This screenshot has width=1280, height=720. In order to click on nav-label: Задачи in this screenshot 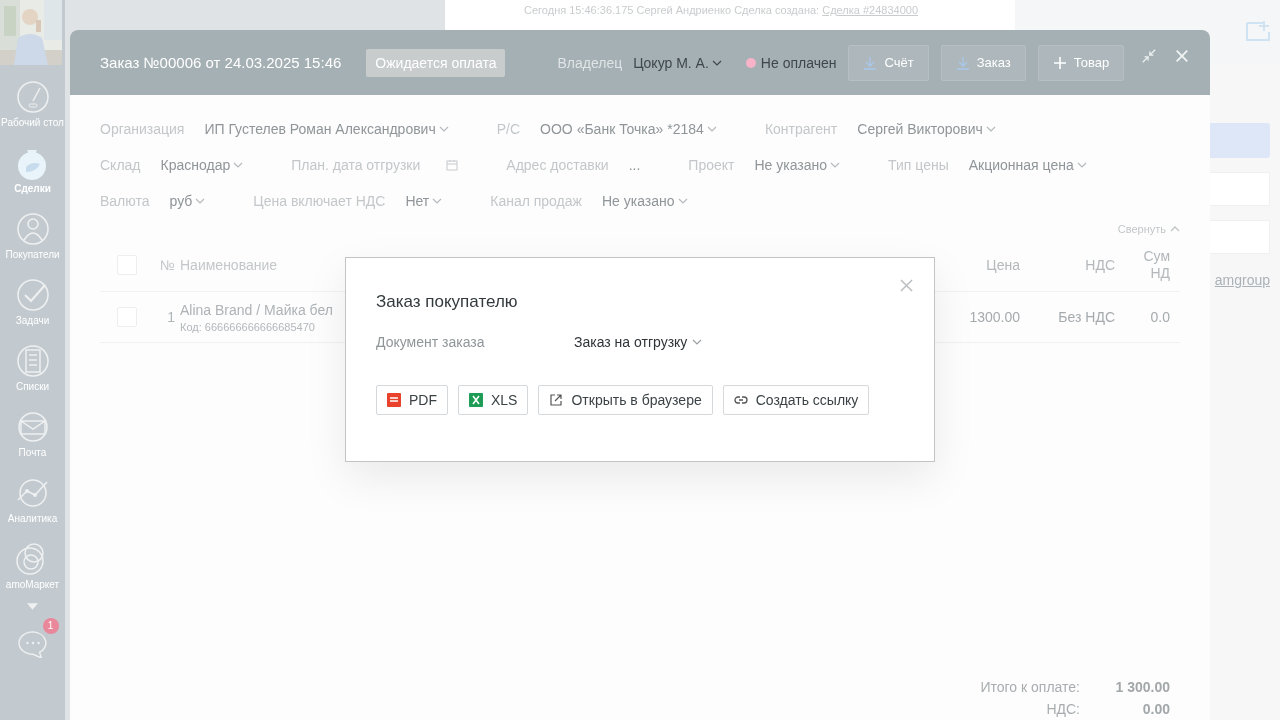, I will do `click(32, 321)`.